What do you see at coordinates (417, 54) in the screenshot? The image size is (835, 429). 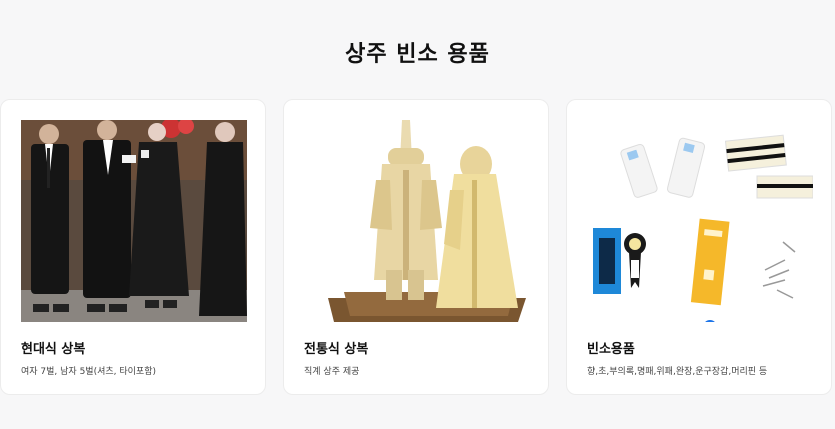 I see `page-title: 상주 빈소 용품` at bounding box center [417, 54].